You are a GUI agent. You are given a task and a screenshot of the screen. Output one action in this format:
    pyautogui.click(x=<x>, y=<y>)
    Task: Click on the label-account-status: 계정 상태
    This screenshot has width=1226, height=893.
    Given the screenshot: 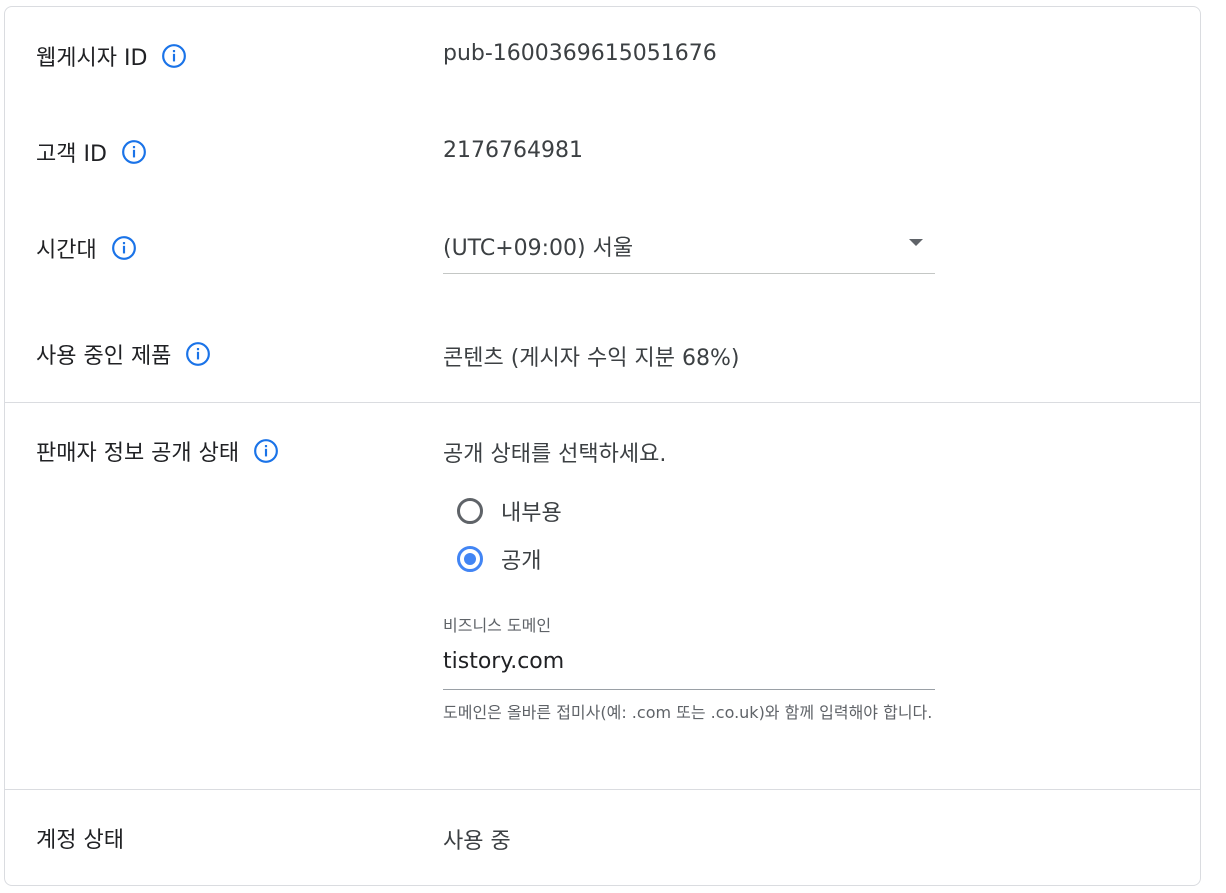 What is the action you would take?
    pyautogui.click(x=80, y=838)
    